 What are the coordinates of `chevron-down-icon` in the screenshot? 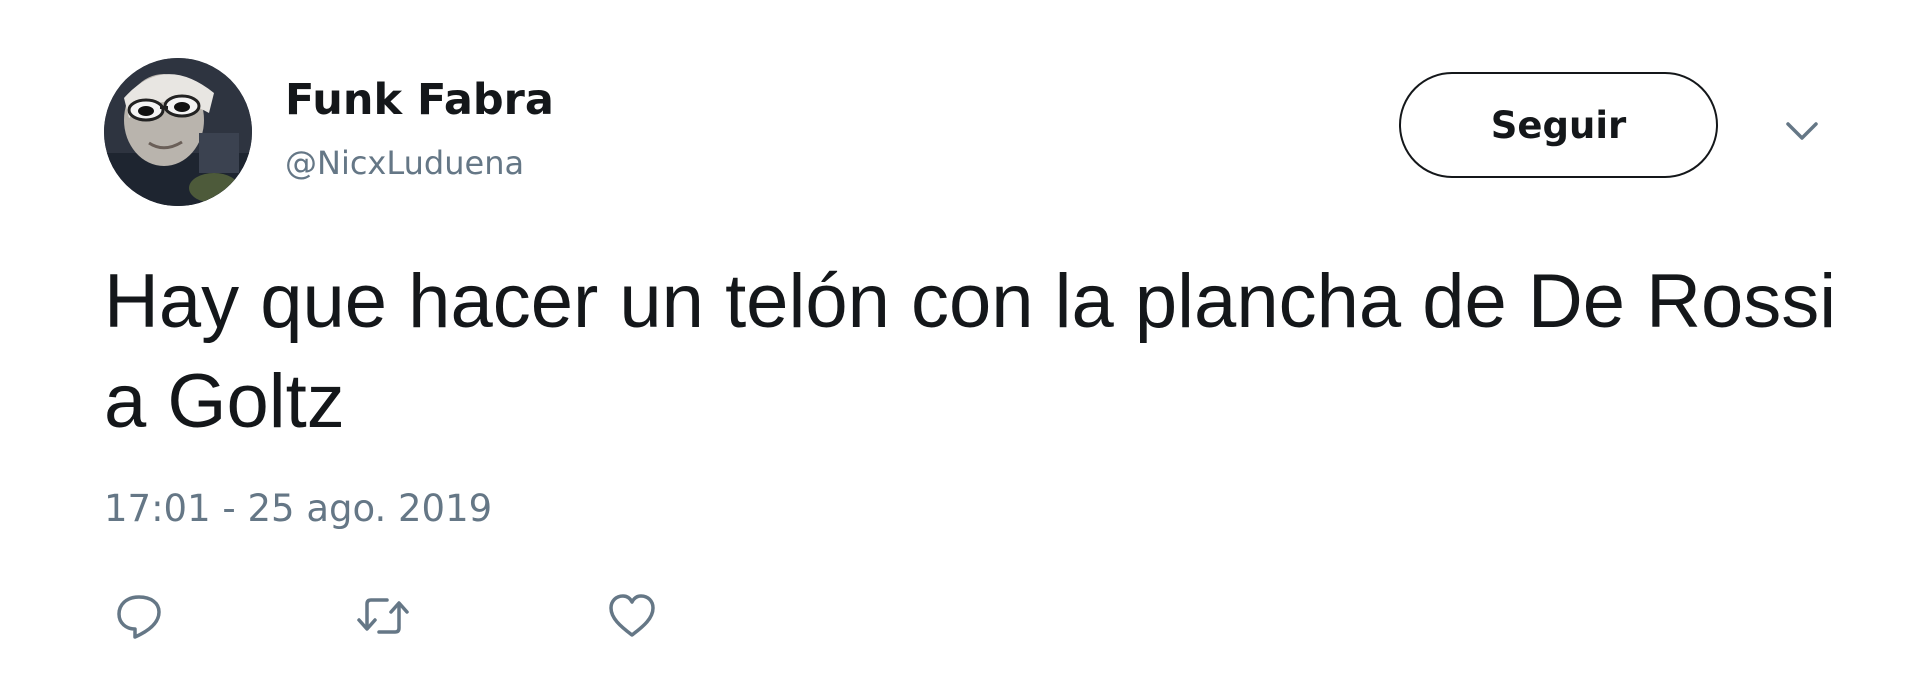 It's located at (1802, 132).